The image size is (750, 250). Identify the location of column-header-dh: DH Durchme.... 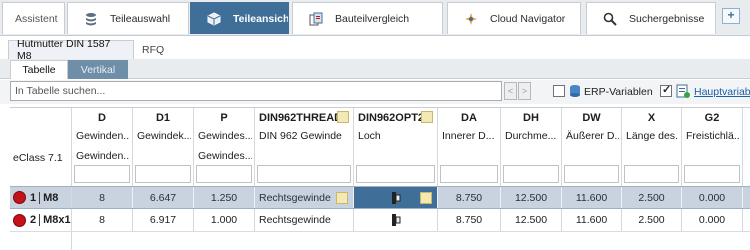
(531, 147).